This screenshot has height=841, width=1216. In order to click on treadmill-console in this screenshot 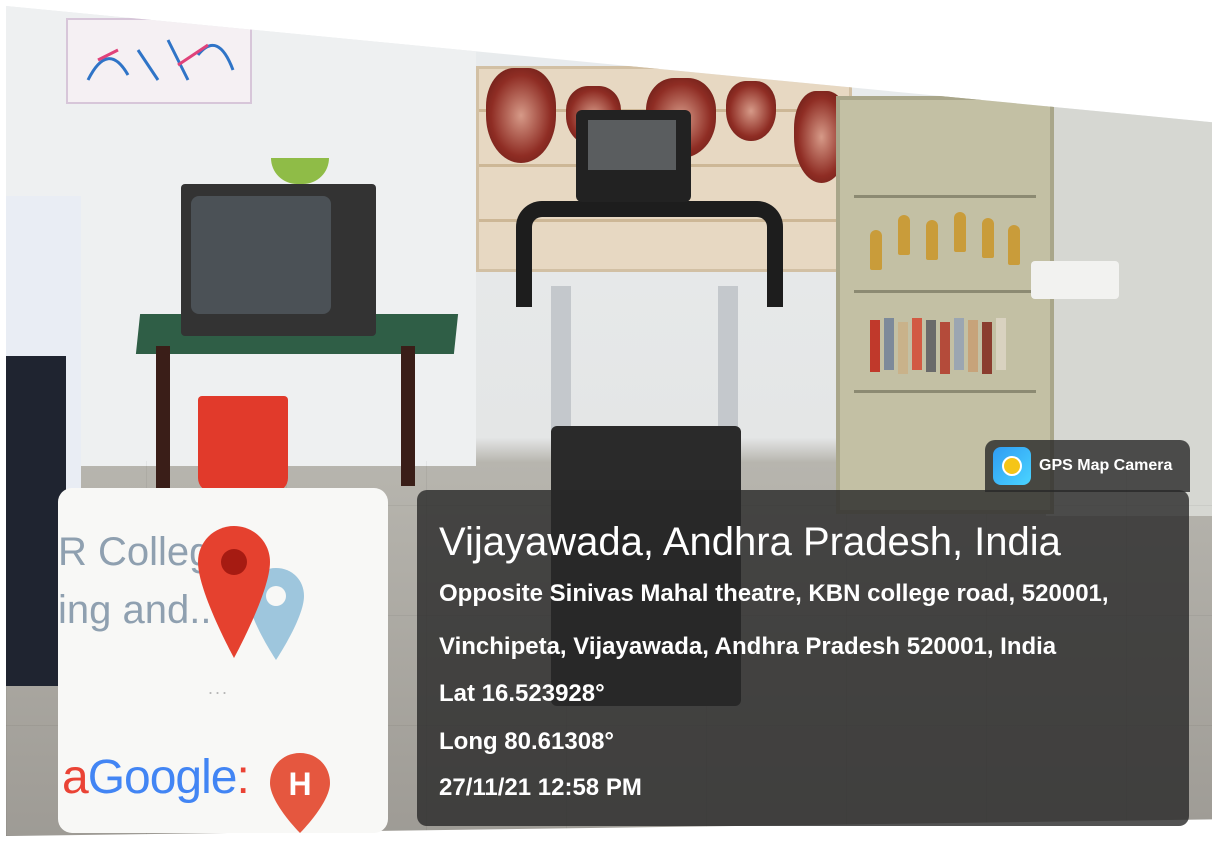, I will do `click(633, 156)`.